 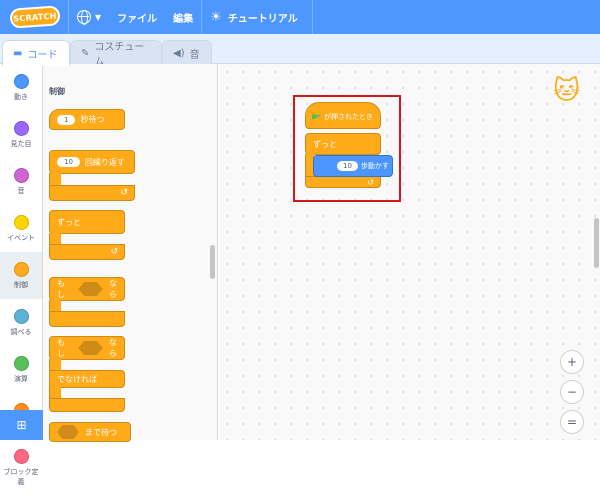 I want to click on category-operators: 演算, so click(x=21, y=369).